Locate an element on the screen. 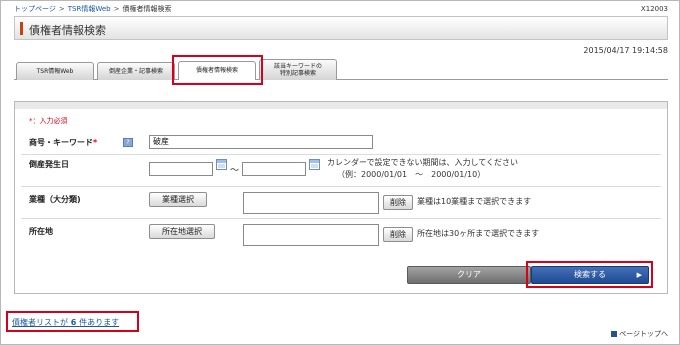  result-link-prefix: 債権者リストが is located at coordinates (40, 322).